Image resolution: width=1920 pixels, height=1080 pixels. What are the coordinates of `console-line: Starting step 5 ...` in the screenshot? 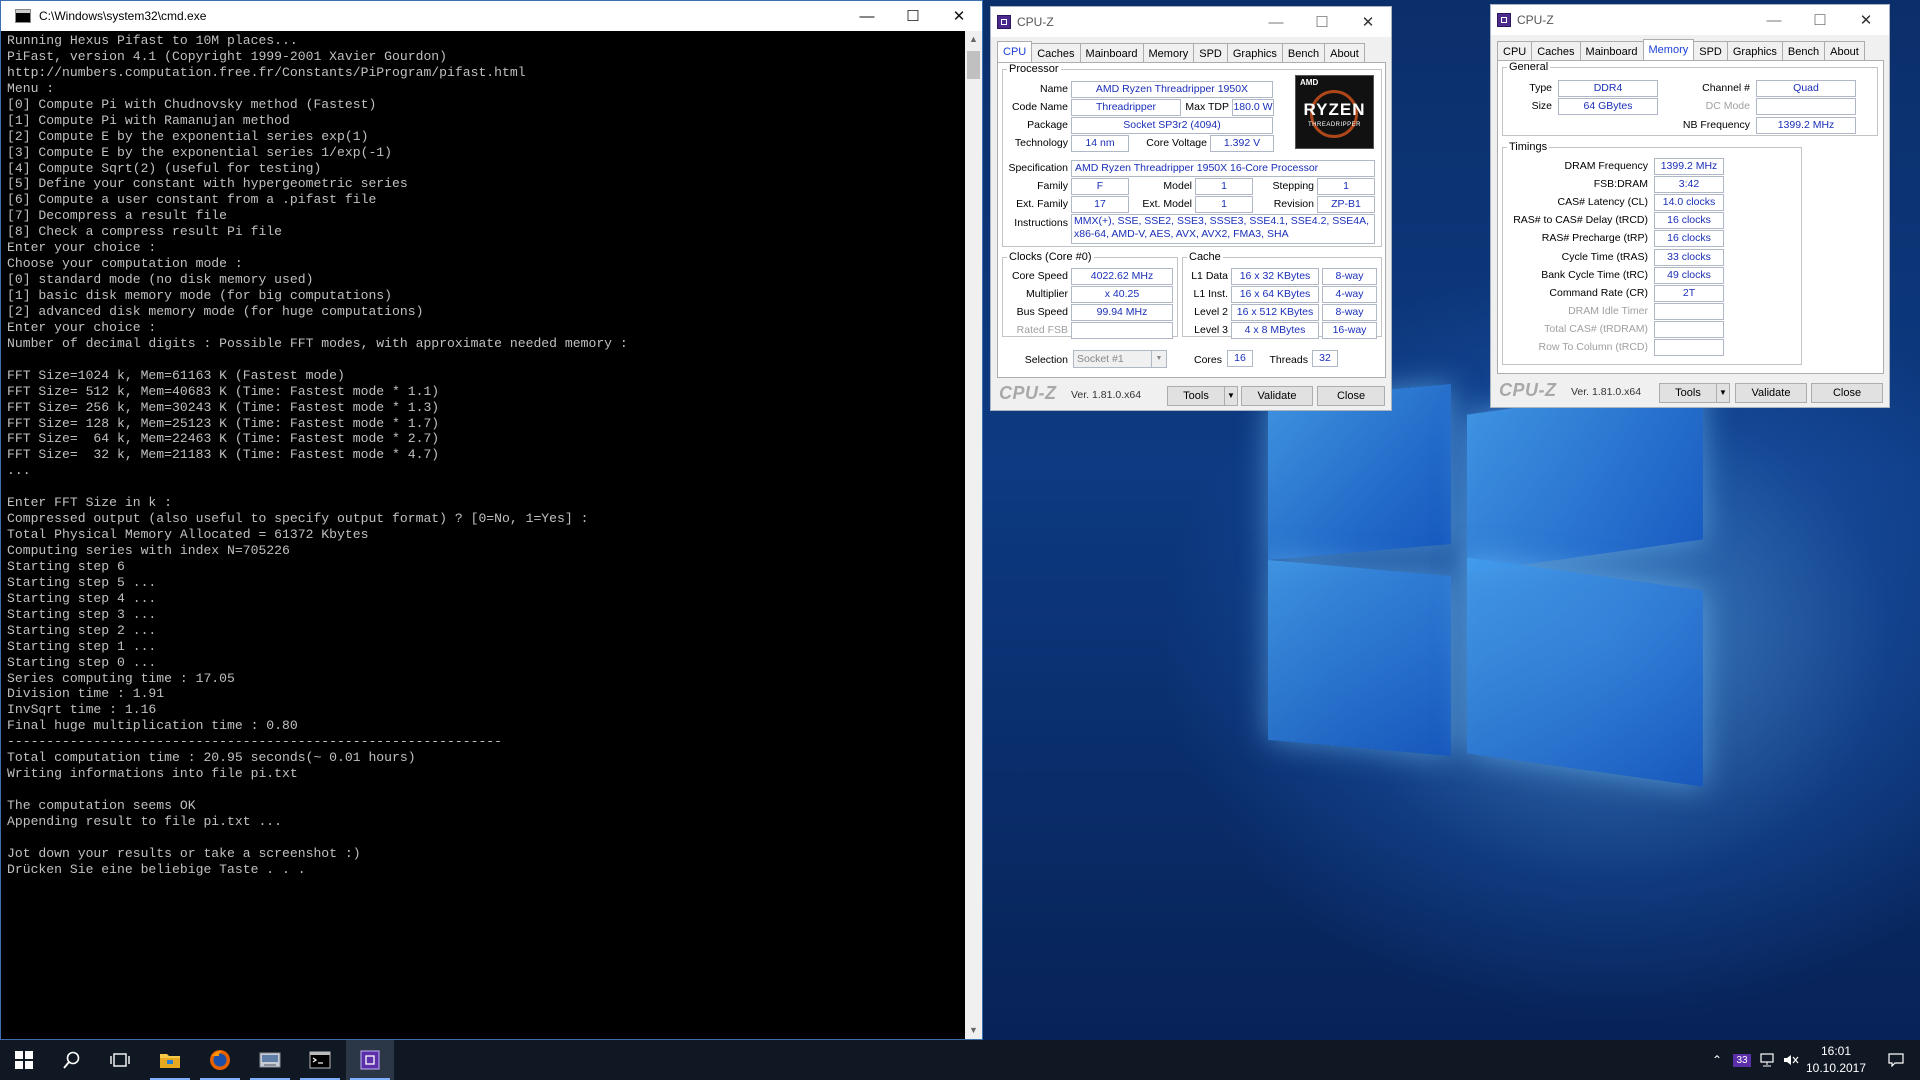 It's located at (82, 582).